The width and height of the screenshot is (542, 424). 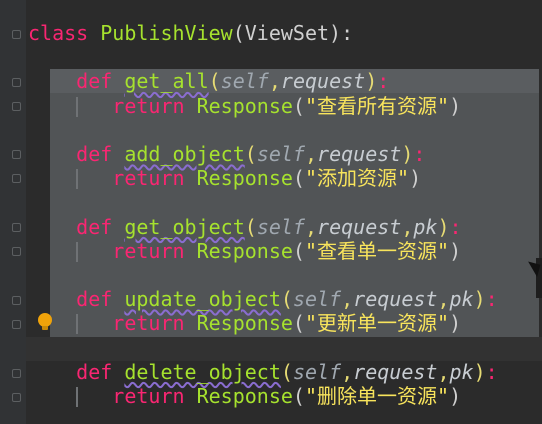 What do you see at coordinates (377, 395) in the screenshot?
I see `code-token: "删除单一资源"` at bounding box center [377, 395].